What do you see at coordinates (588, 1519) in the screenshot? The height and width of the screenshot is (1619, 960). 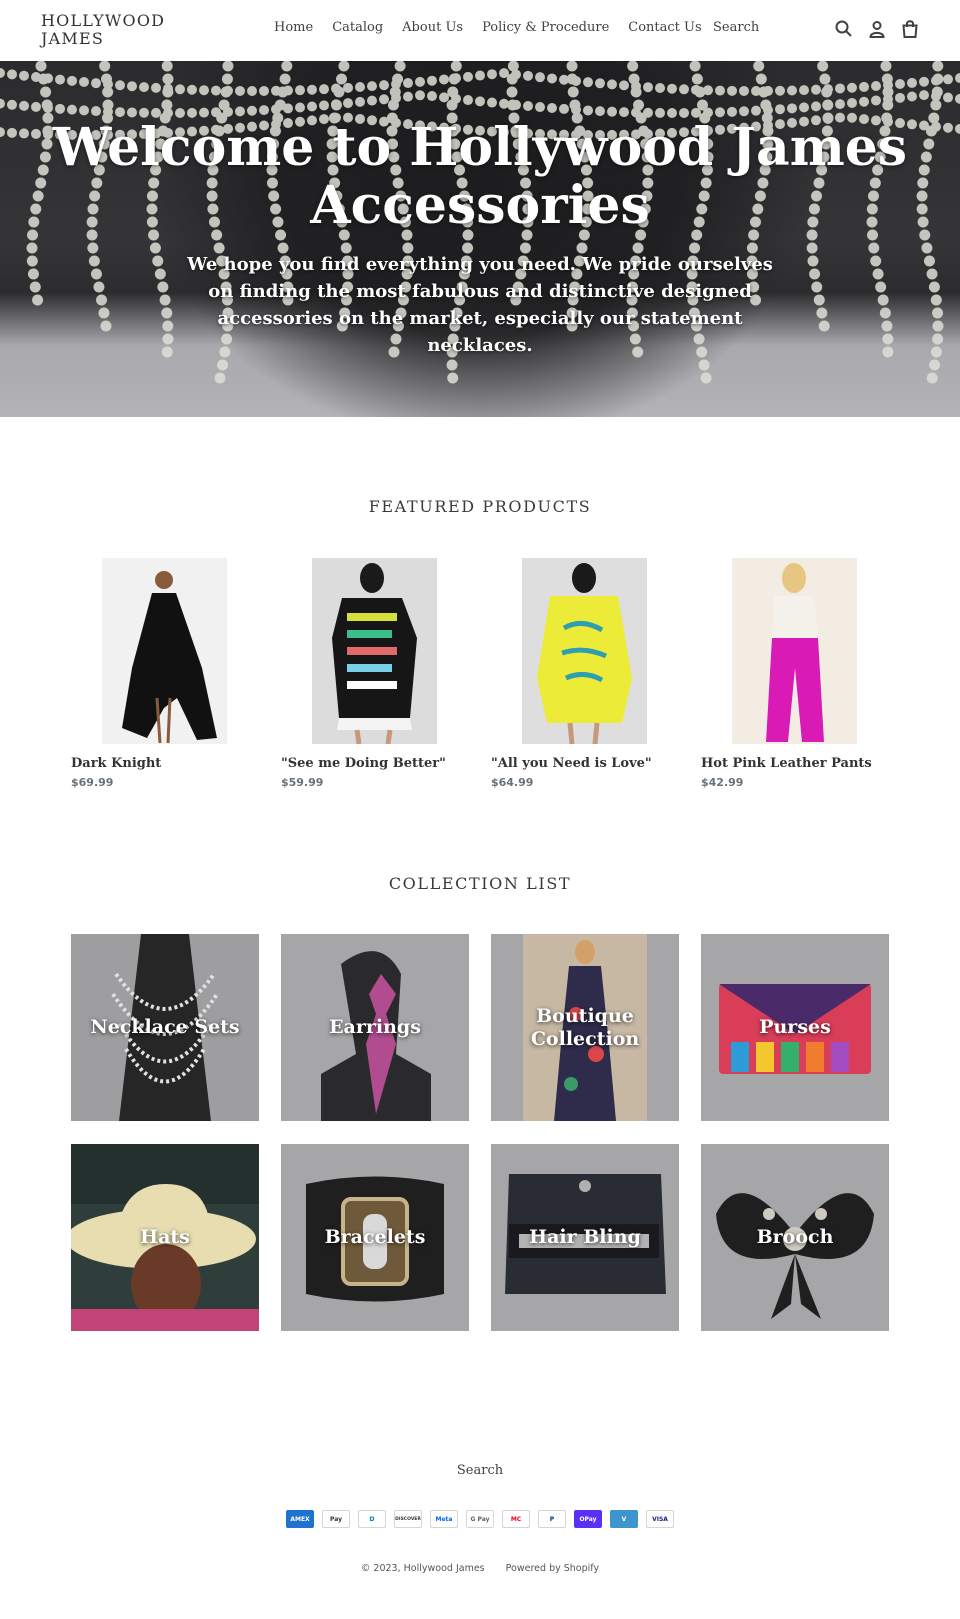 I see `shop-pay-icon: OPay` at bounding box center [588, 1519].